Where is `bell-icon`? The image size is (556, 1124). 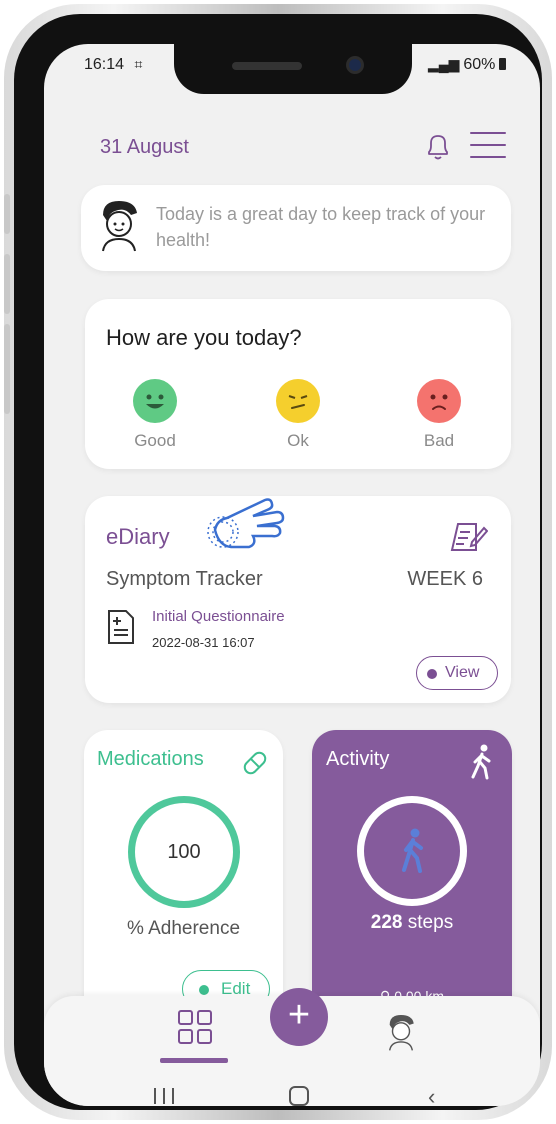
bell-icon is located at coordinates (438, 149).